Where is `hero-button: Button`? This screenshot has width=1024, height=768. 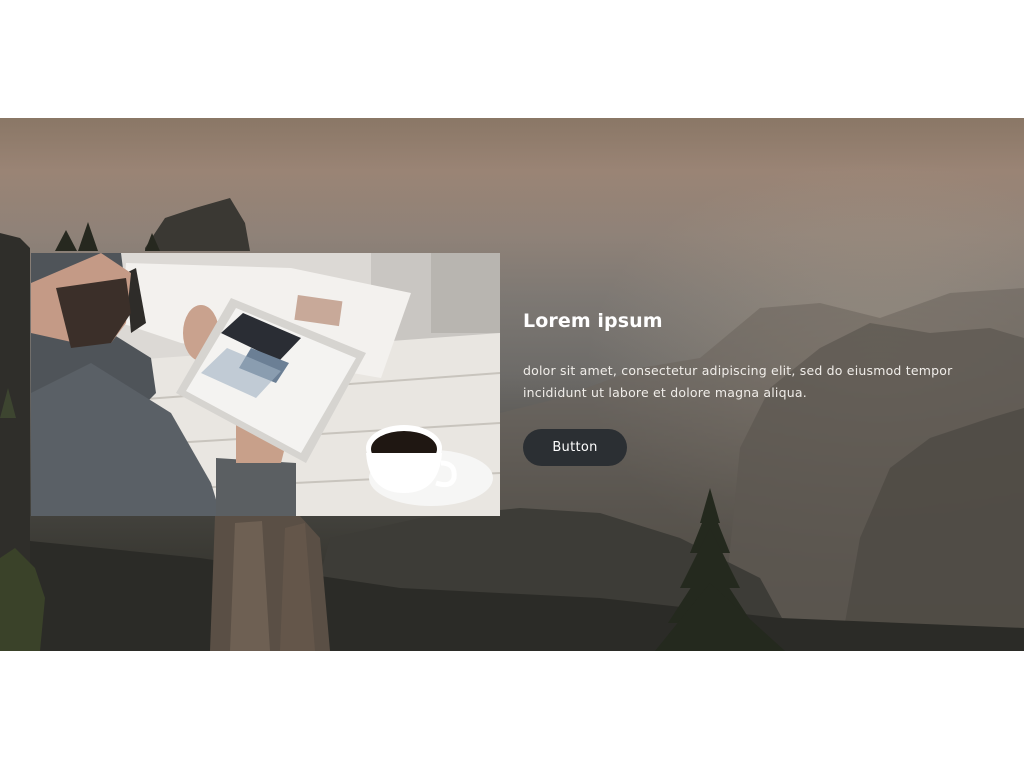 hero-button: Button is located at coordinates (575, 447).